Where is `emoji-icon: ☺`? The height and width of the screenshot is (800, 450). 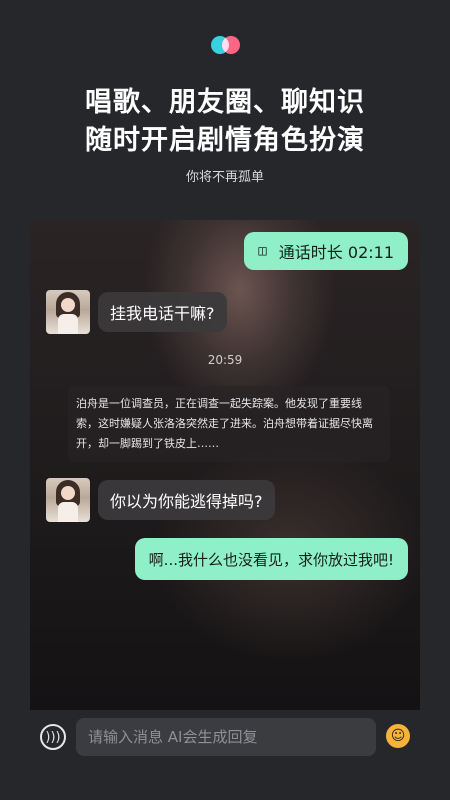
emoji-icon: ☺ is located at coordinates (398, 736).